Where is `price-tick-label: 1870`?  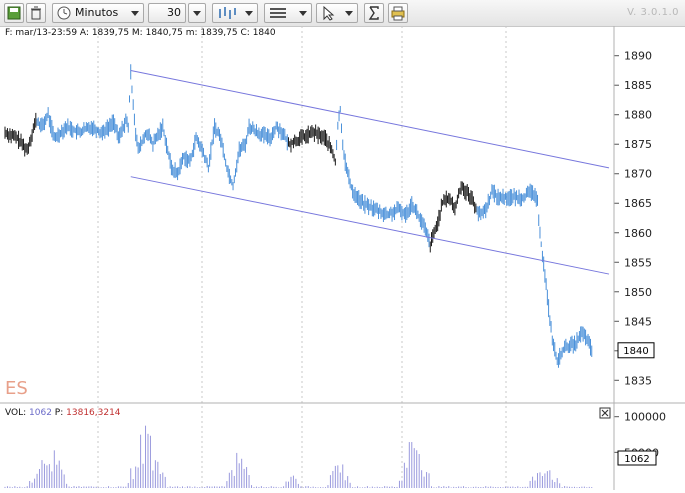 price-tick-label: 1870 is located at coordinates (638, 174).